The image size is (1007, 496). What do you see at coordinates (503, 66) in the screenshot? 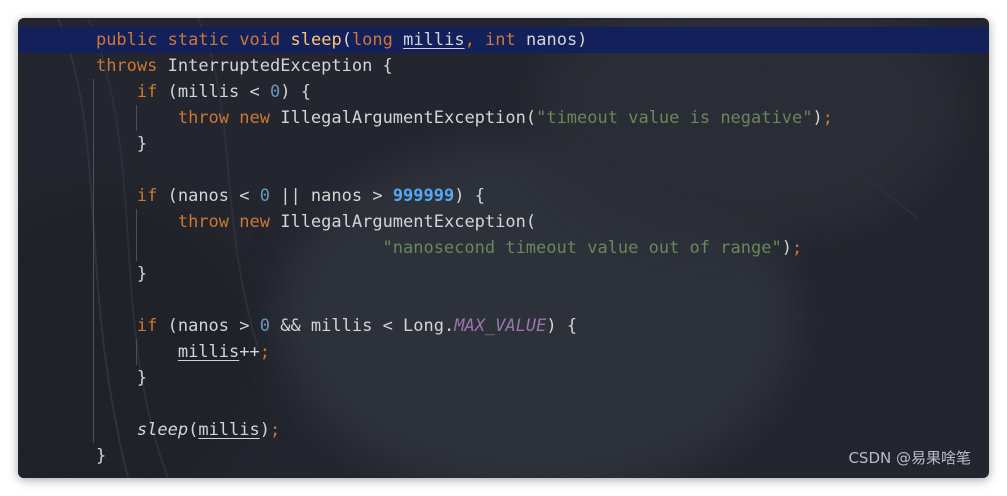
I see `code-line: throws InterruptedException {` at bounding box center [503, 66].